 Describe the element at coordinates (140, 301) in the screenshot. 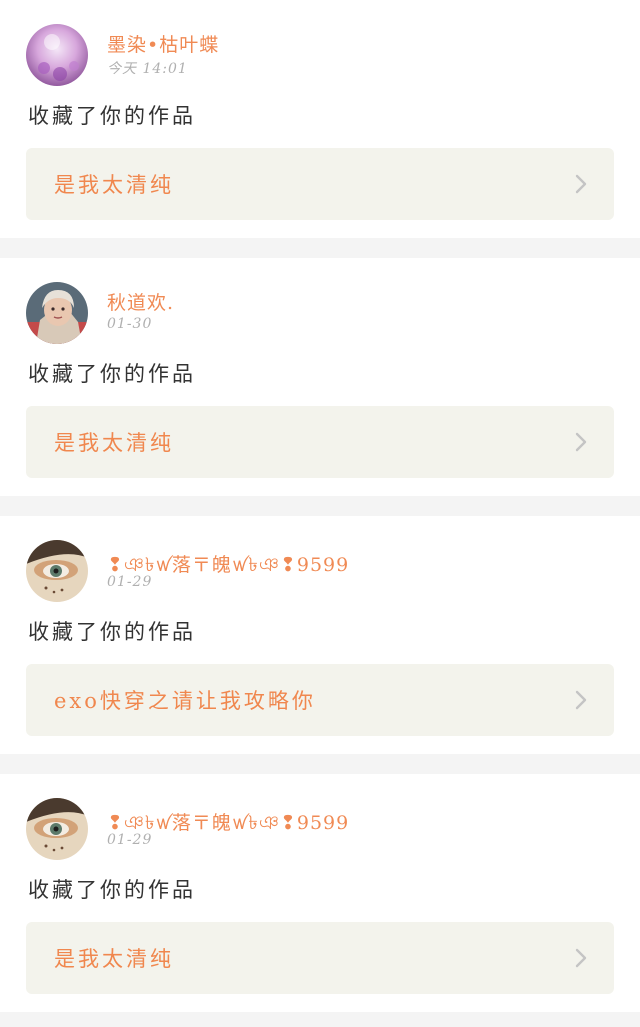

I see `username: 秋道欢.` at that location.